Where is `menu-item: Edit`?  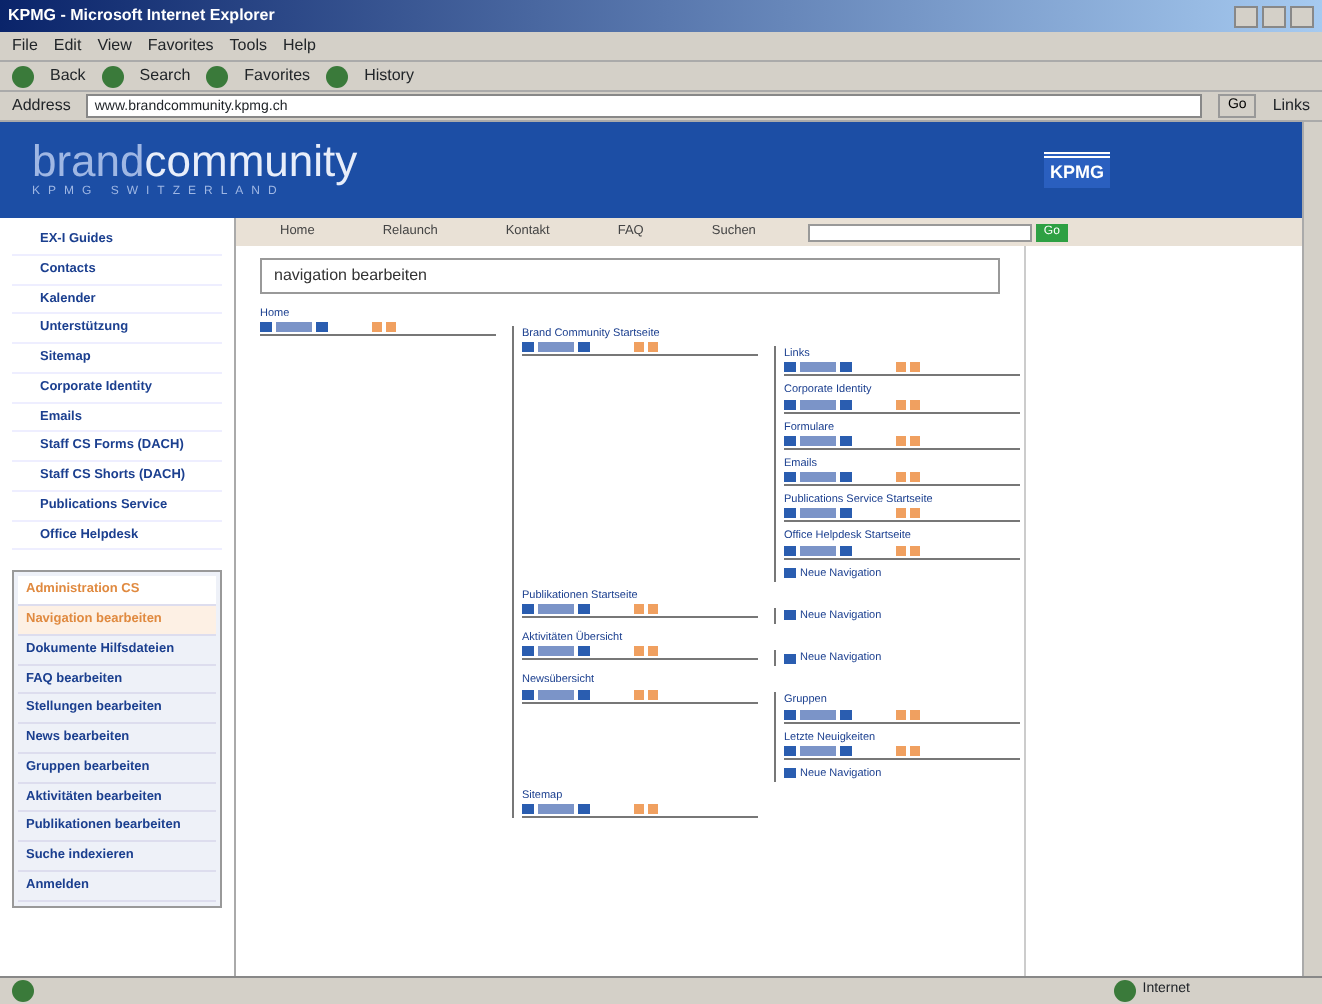
menu-item: Edit is located at coordinates (67, 46).